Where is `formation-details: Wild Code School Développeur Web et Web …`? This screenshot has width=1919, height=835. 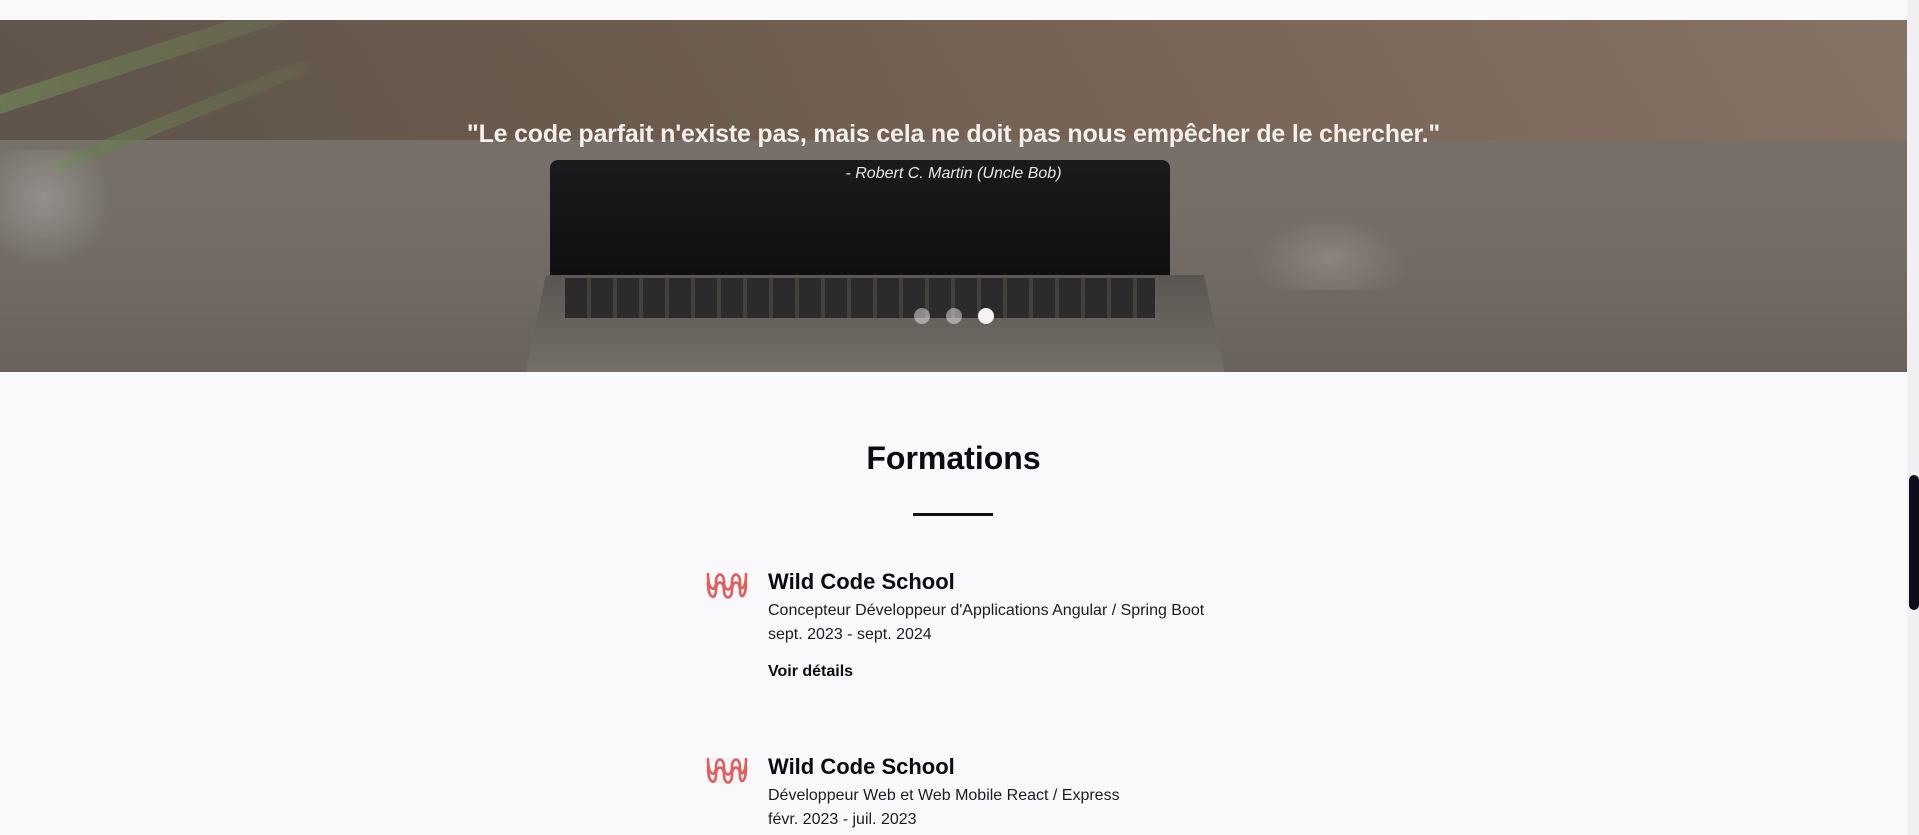 formation-details: Wild Code School Développeur Web et Web … is located at coordinates (1028, 792).